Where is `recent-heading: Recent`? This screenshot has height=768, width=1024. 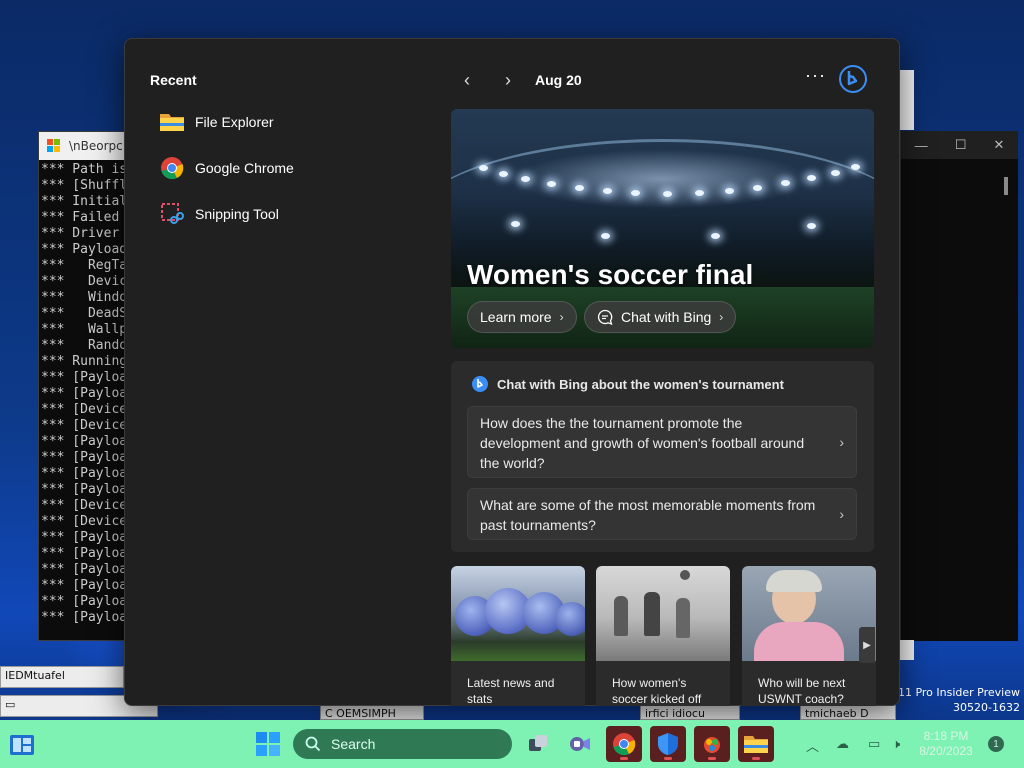
recent-heading: Recent is located at coordinates (173, 80).